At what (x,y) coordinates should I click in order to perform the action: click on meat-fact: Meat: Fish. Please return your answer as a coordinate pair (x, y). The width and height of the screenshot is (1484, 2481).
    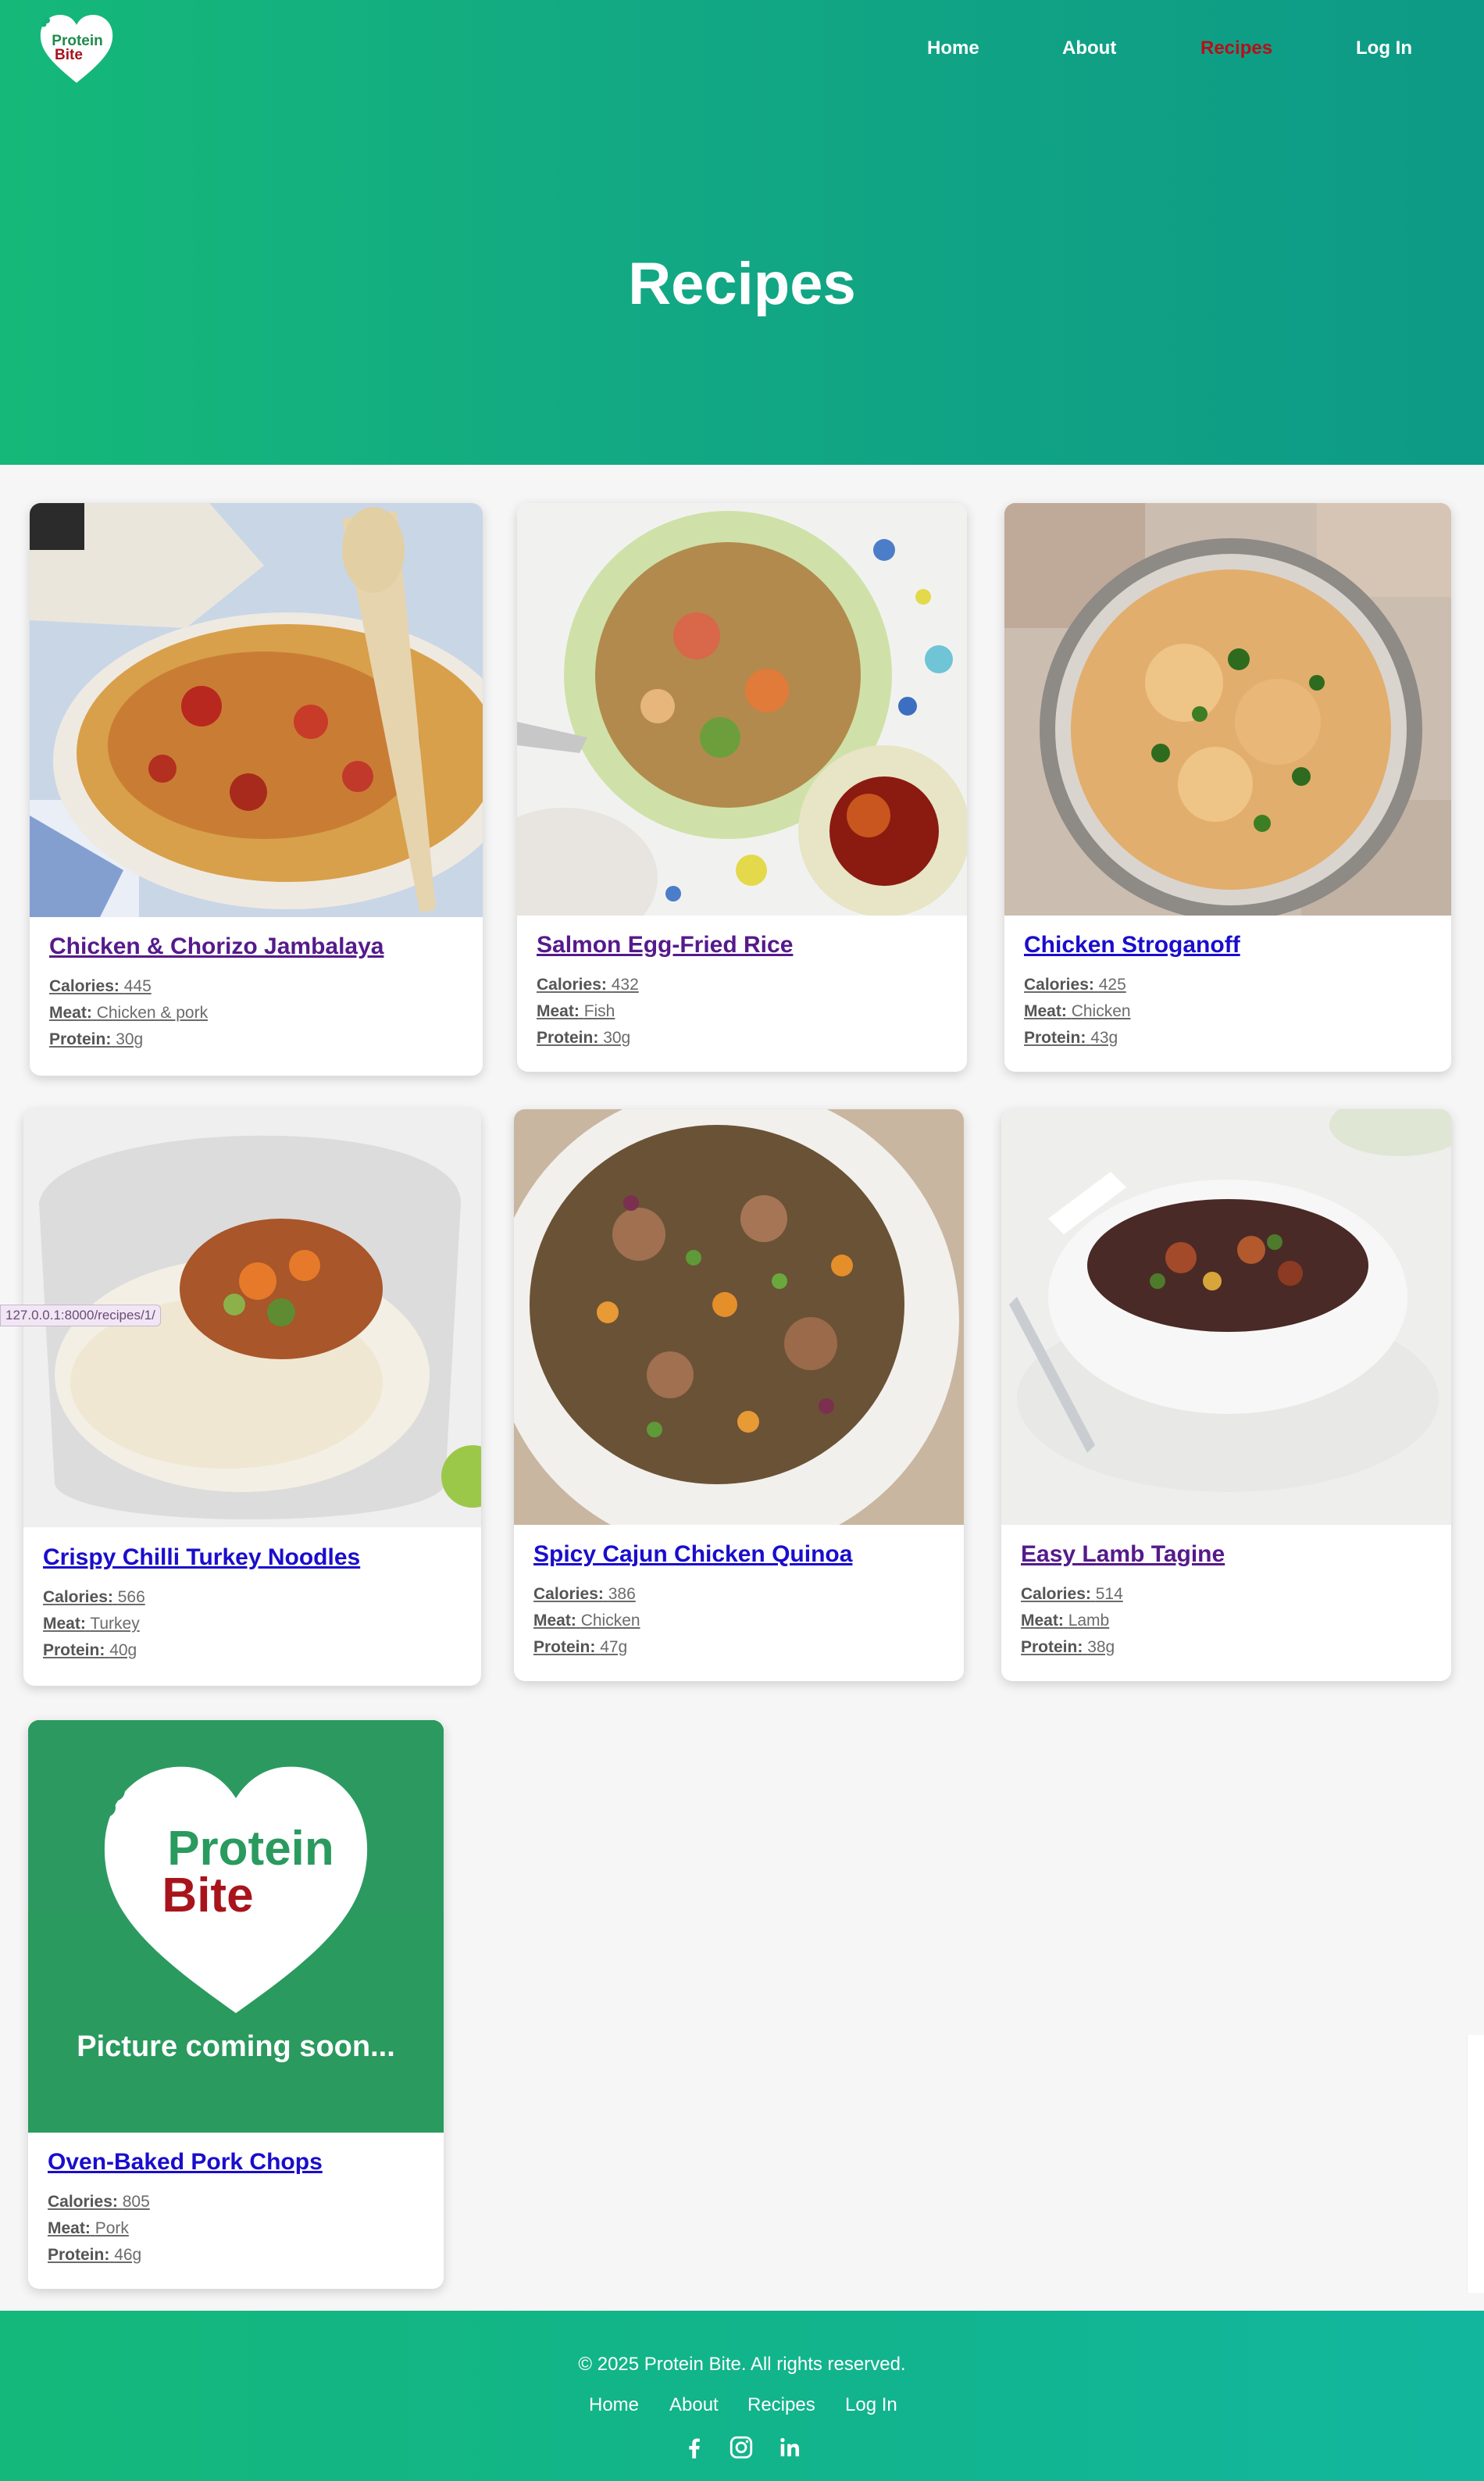
    Looking at the image, I should click on (752, 1011).